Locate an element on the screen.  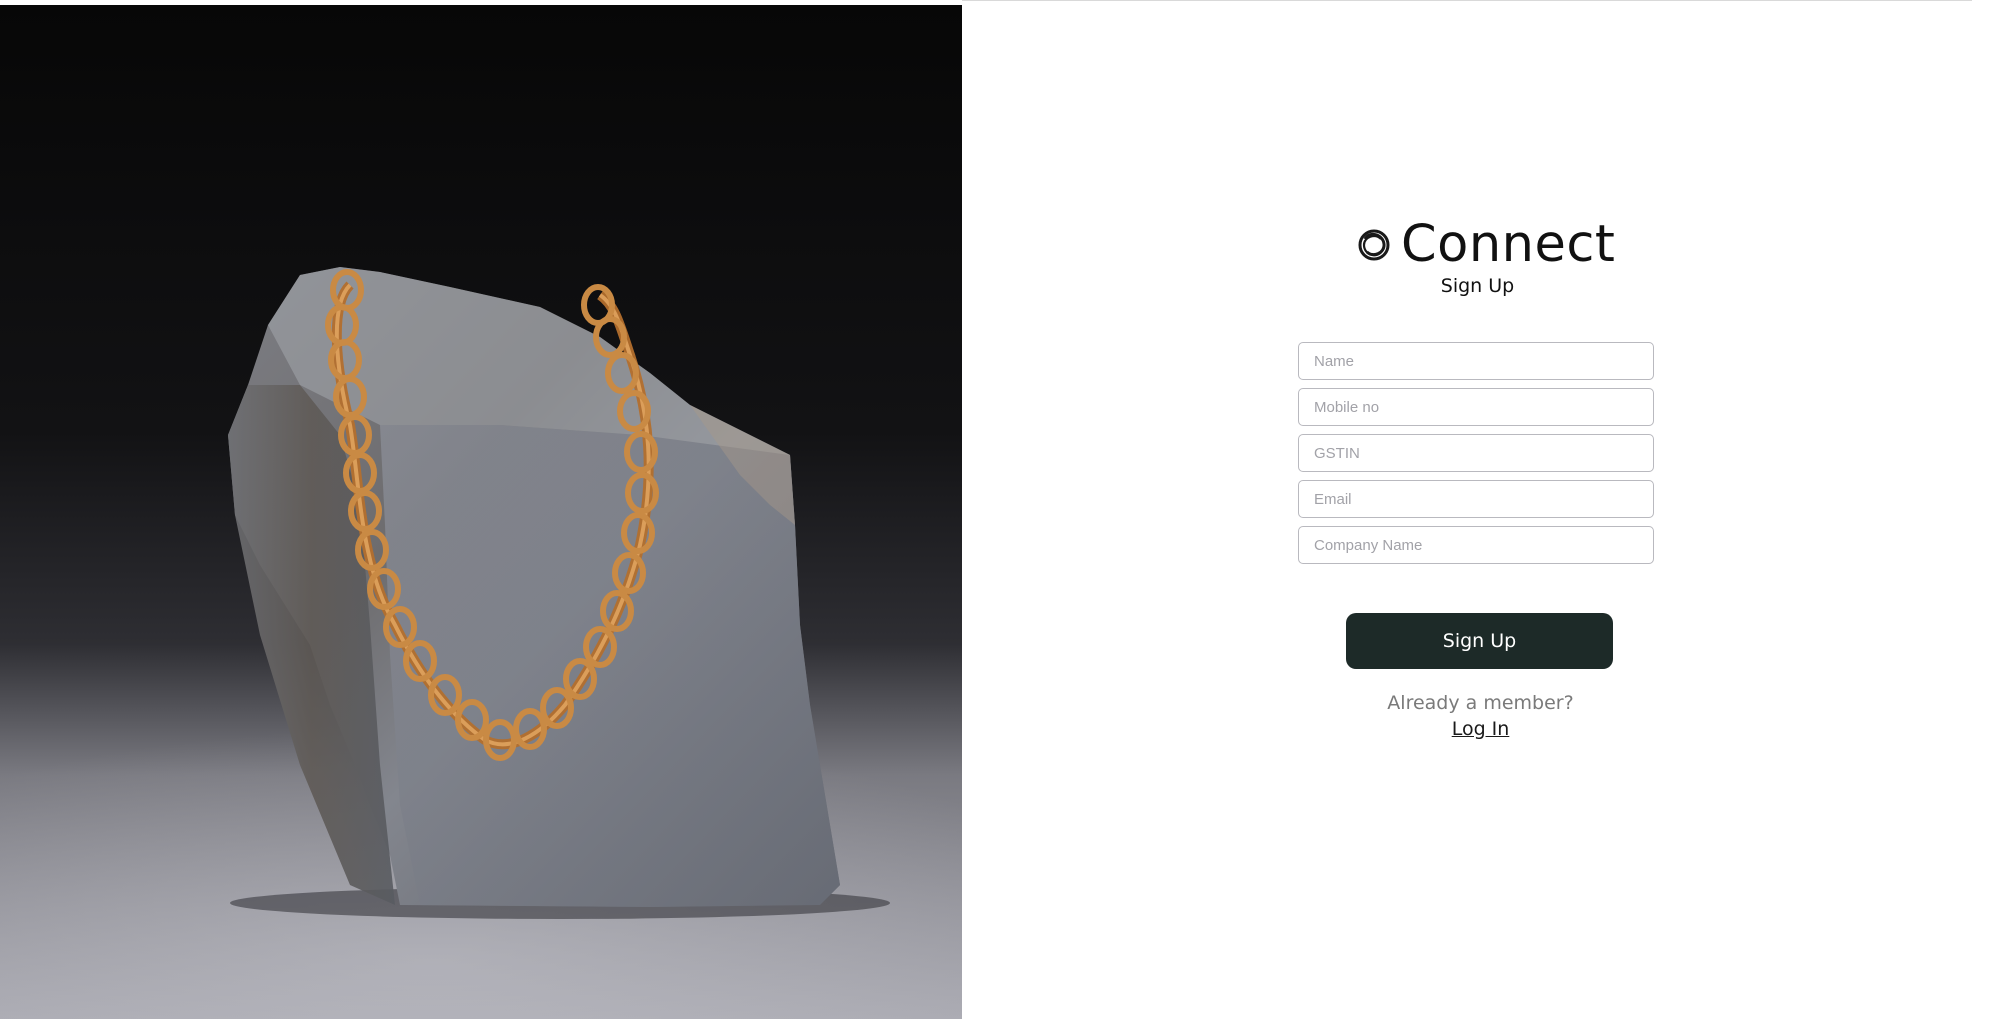
page-subtitle: Sign Up is located at coordinates (1477, 286).